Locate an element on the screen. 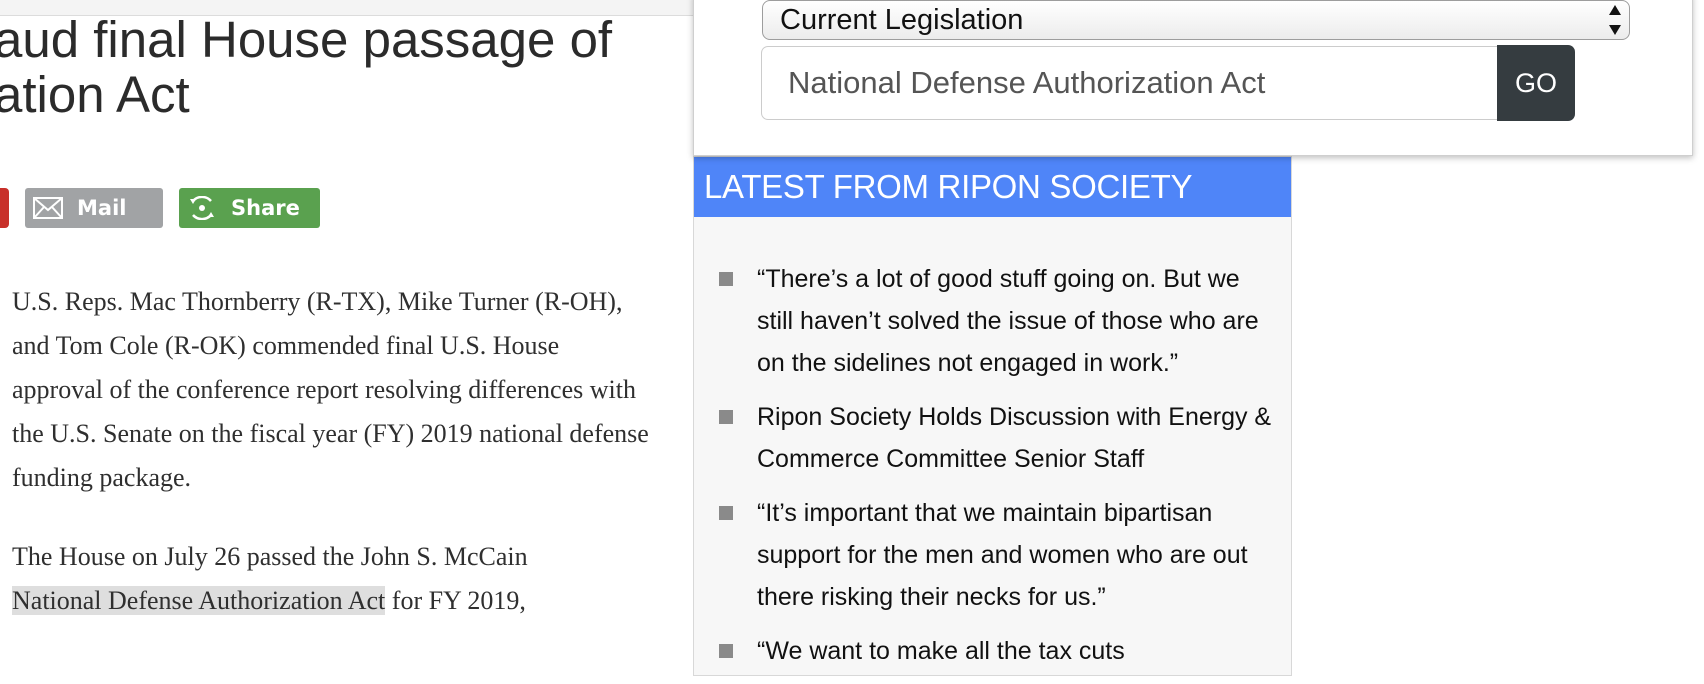 Image resolution: width=1704 pixels, height=684 pixels. legislation-search-popup: Current Legislation GO is located at coordinates (1193, 78).